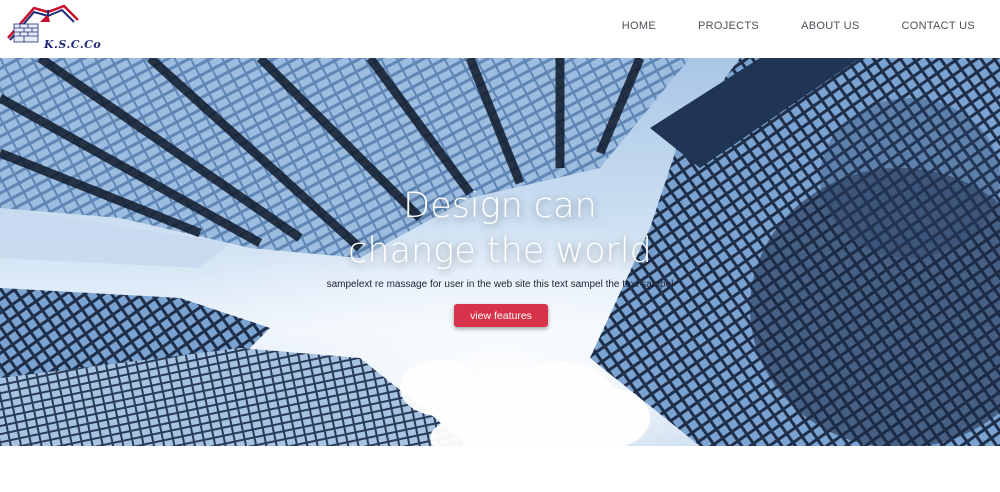 Image resolution: width=1000 pixels, height=492 pixels. What do you see at coordinates (73, 44) in the screenshot?
I see `logo-text: K.S.C.Co` at bounding box center [73, 44].